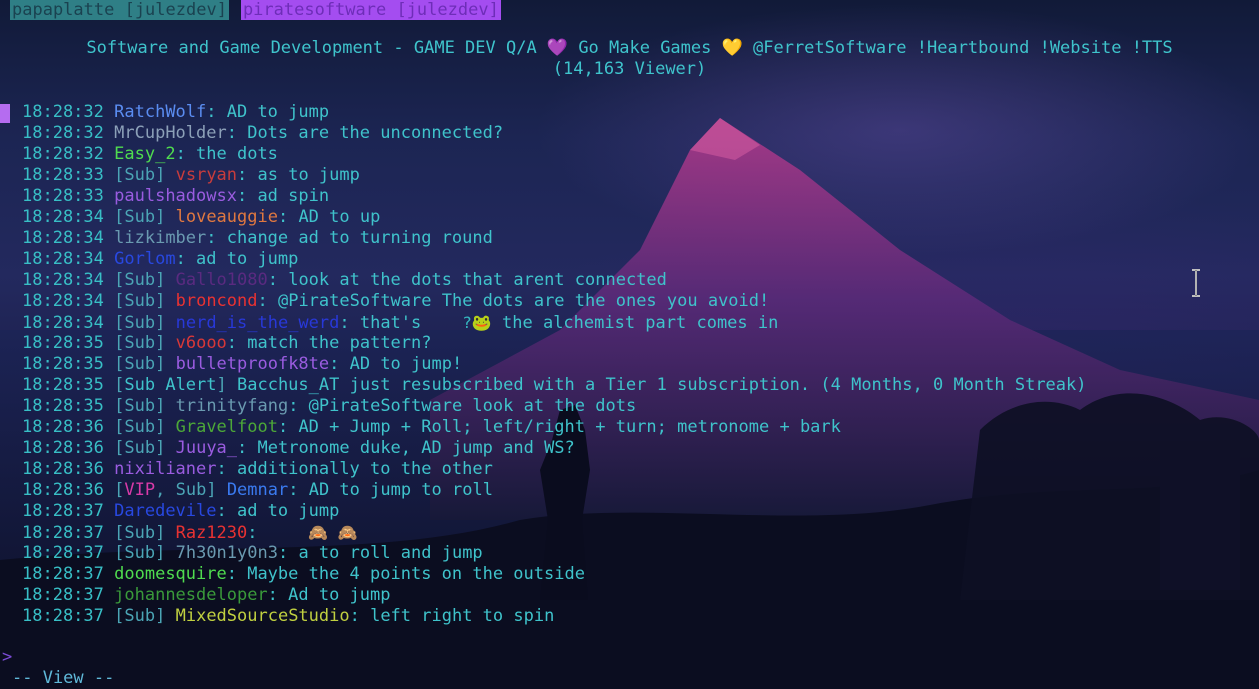 The width and height of the screenshot is (1259, 689). What do you see at coordinates (263, 616) in the screenshot?
I see `chat-username: MixedSourceStudio` at bounding box center [263, 616].